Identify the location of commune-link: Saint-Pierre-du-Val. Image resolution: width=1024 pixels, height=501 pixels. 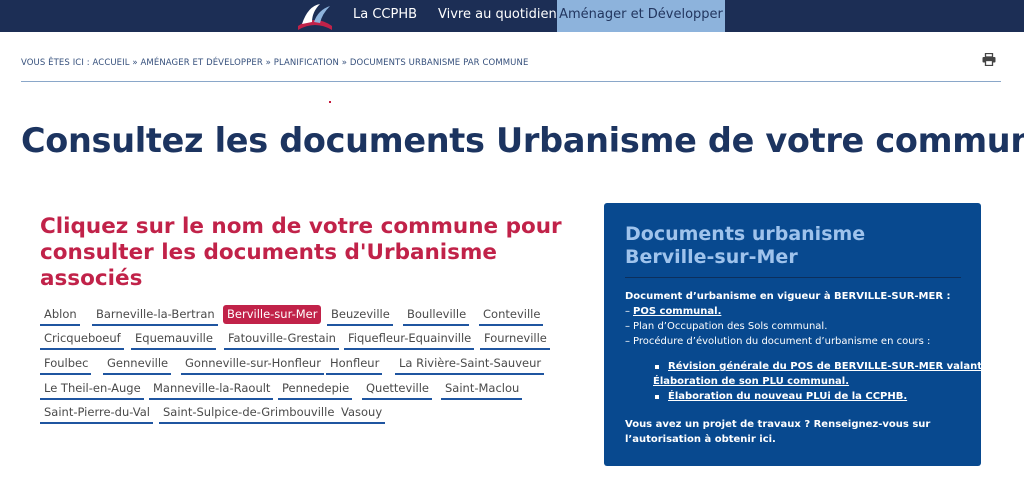
(96, 413).